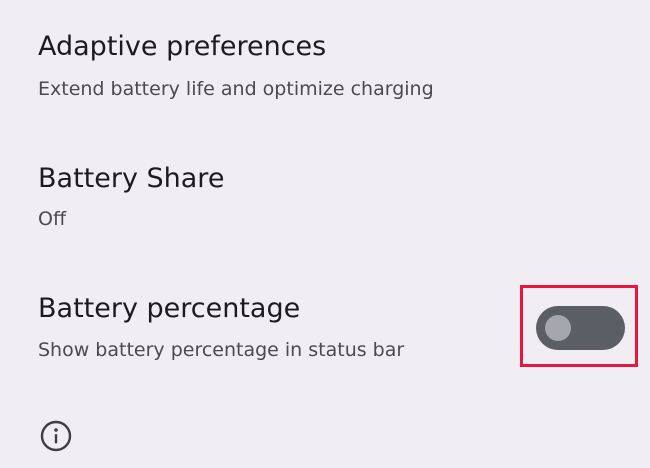 The width and height of the screenshot is (650, 468). Describe the element at coordinates (558, 328) in the screenshot. I see `toggle-thumb` at that location.